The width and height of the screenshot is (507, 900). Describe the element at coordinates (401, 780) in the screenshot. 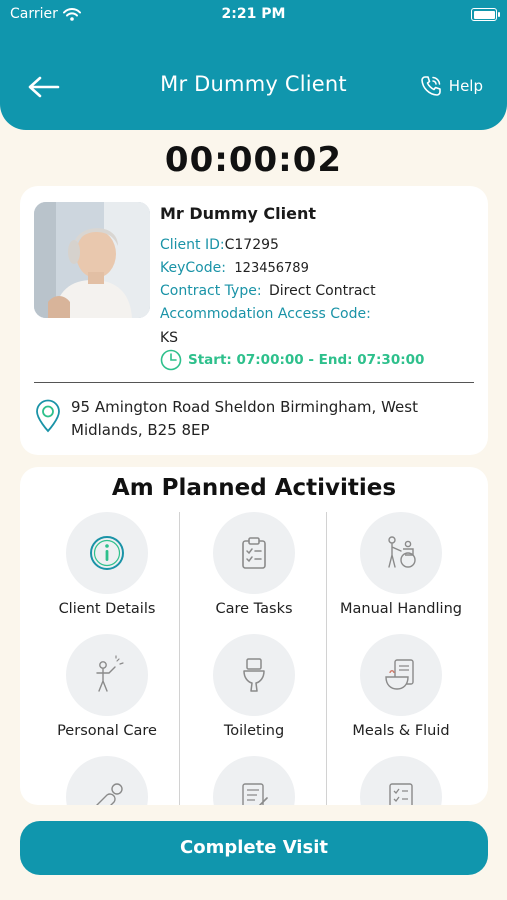

I see `activity-checklist` at that location.